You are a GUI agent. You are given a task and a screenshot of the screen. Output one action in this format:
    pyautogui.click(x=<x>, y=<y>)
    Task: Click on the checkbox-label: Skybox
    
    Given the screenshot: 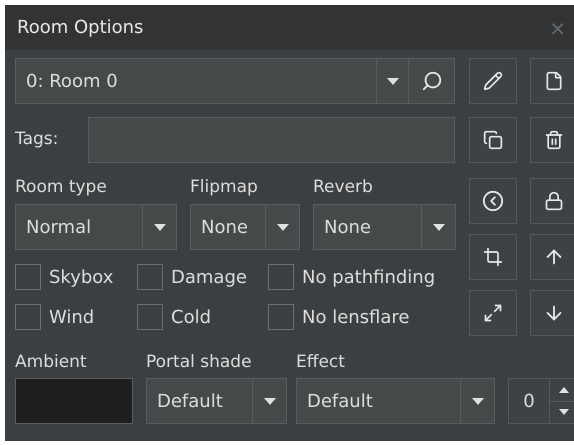 What is the action you would take?
    pyautogui.click(x=81, y=278)
    